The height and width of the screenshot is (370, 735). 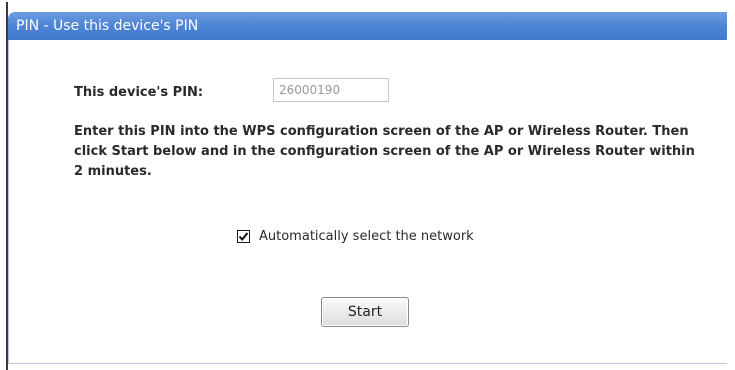 I want to click on start-button: Start, so click(x=365, y=312).